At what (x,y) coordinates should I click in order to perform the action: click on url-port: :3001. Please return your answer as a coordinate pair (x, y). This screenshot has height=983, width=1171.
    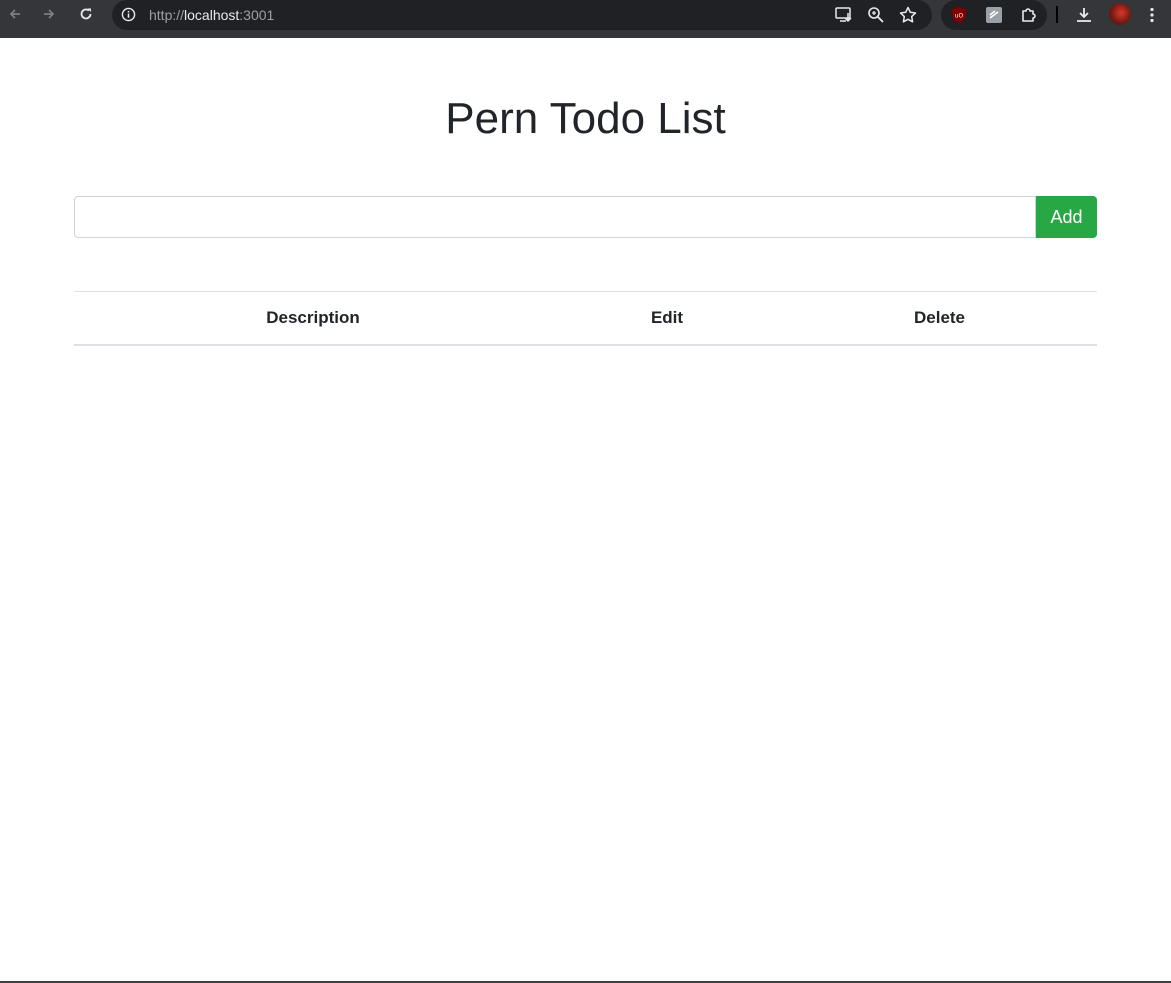
    Looking at the image, I should click on (257, 15).